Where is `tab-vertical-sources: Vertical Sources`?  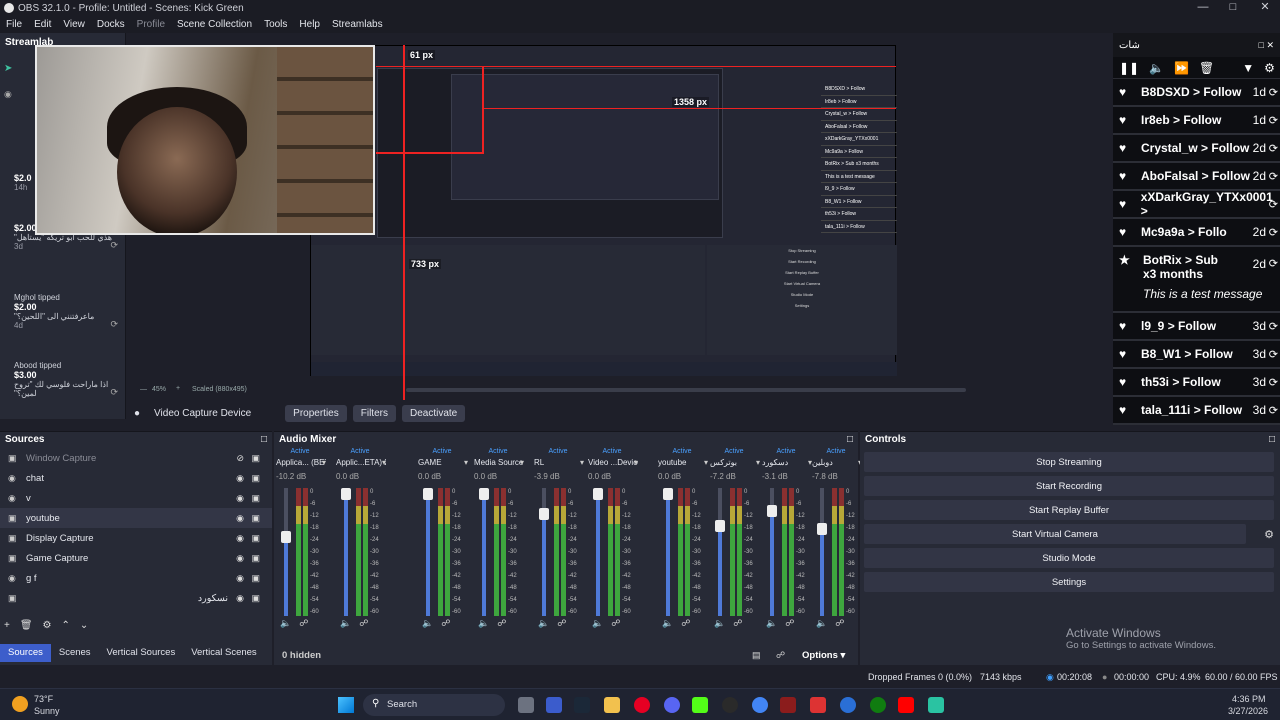 tab-vertical-sources: Vertical Sources is located at coordinates (141, 653).